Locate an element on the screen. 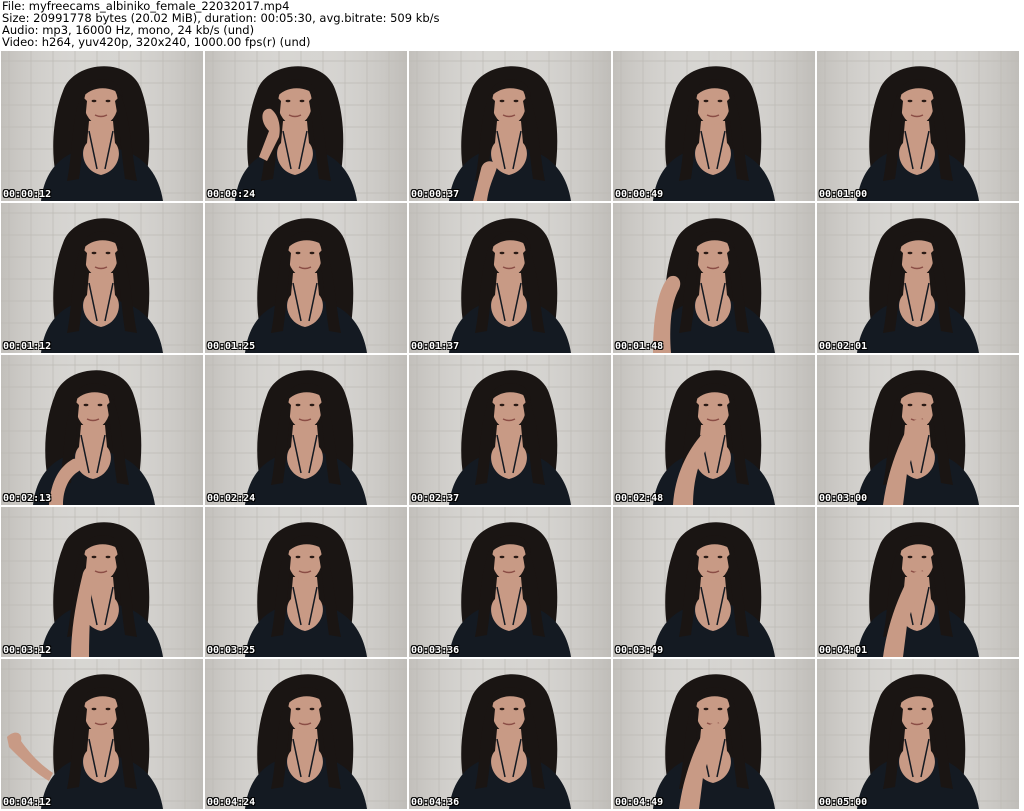 The image size is (1024, 811). timestamp-label: 00:04:24 is located at coordinates (231, 802).